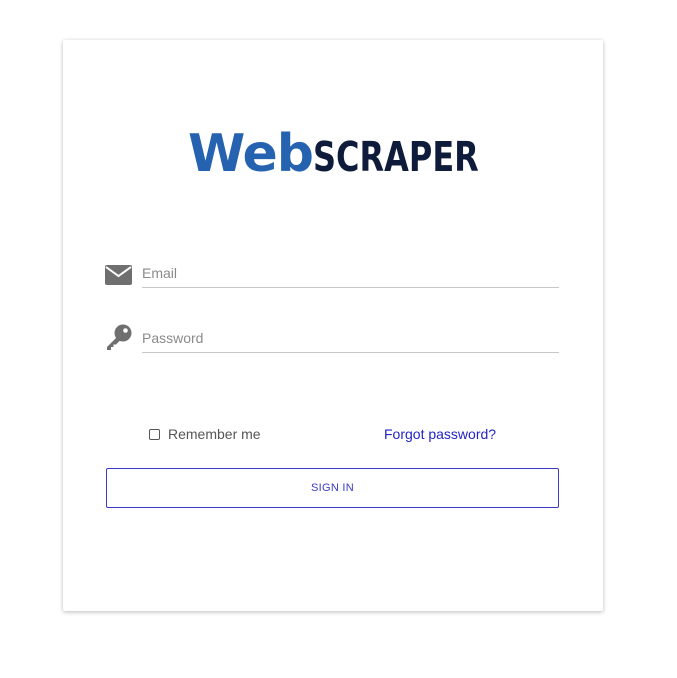 This screenshot has width=677, height=678. What do you see at coordinates (332, 488) in the screenshot?
I see `sign-in-button: SIGN IN` at bounding box center [332, 488].